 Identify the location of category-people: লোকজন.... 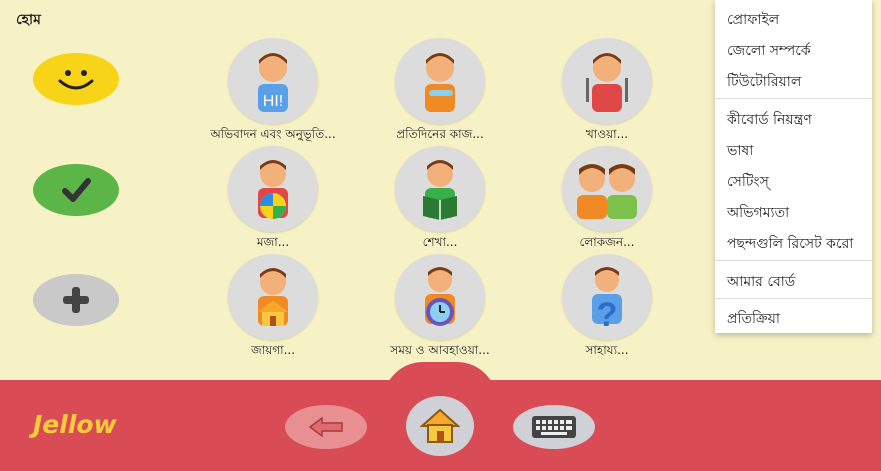
(607, 200).